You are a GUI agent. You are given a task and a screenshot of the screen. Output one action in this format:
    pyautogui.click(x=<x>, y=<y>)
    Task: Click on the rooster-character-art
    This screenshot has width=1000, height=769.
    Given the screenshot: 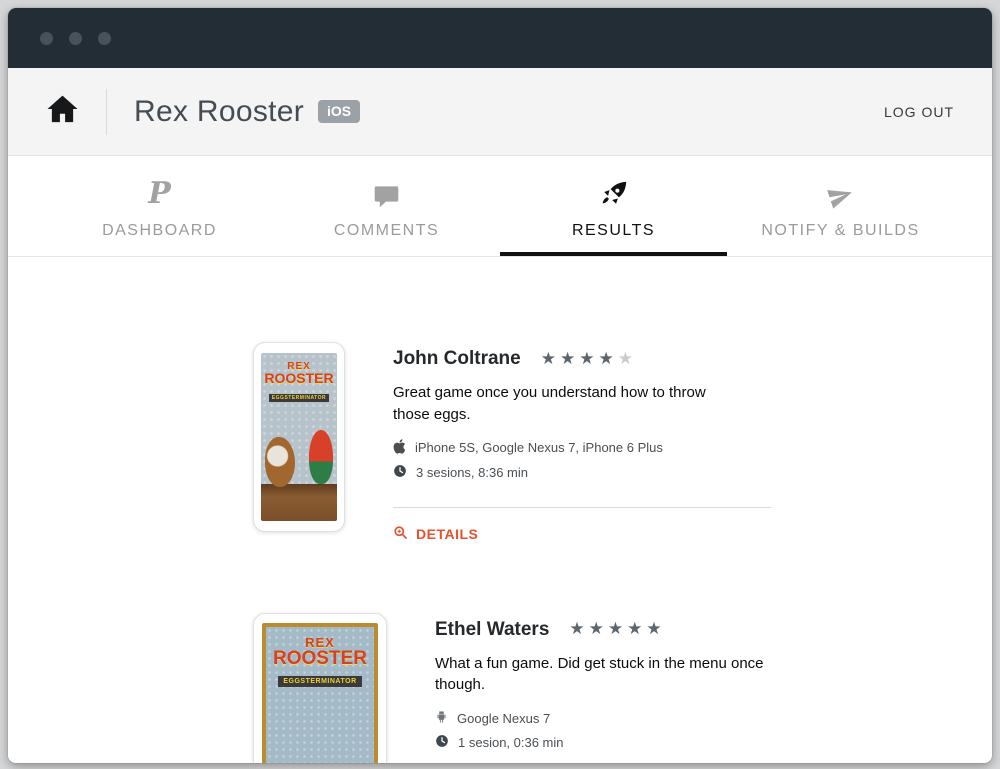 What is the action you would take?
    pyautogui.click(x=321, y=457)
    